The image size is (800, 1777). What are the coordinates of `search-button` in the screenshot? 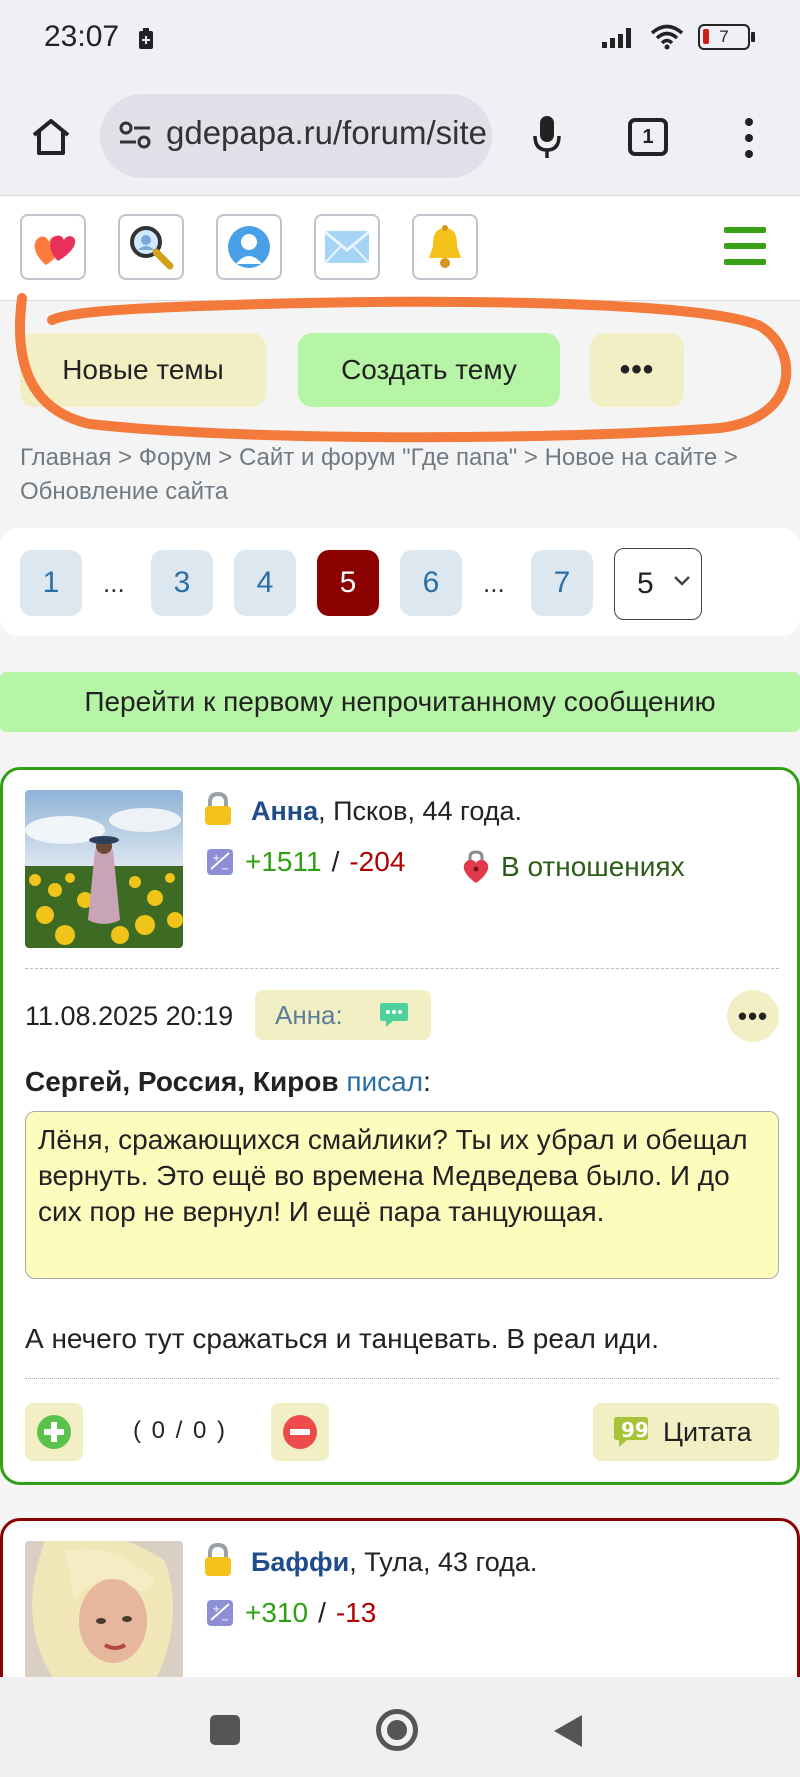 It's located at (151, 247).